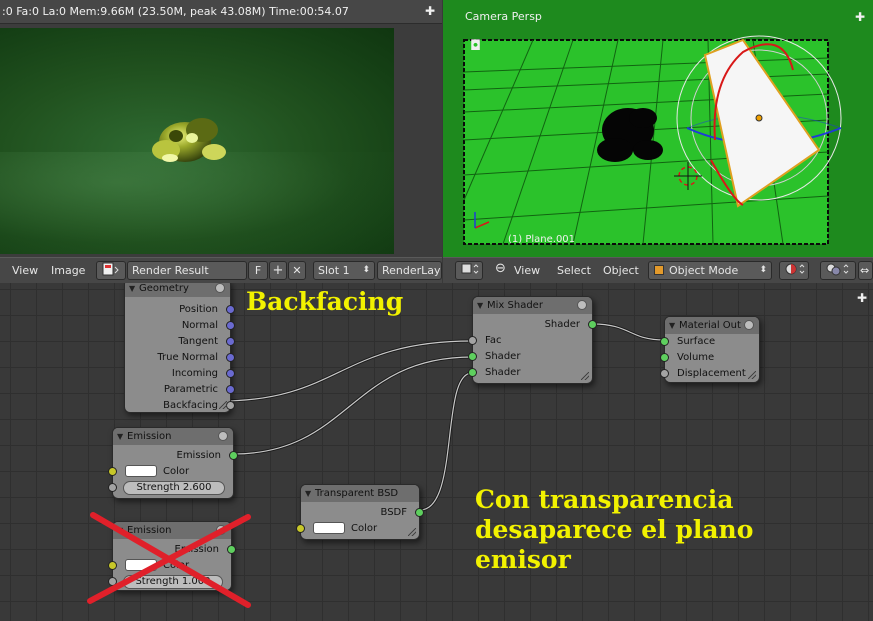 Image resolution: width=873 pixels, height=621 pixels. I want to click on new-image-icon: +, so click(278, 270).